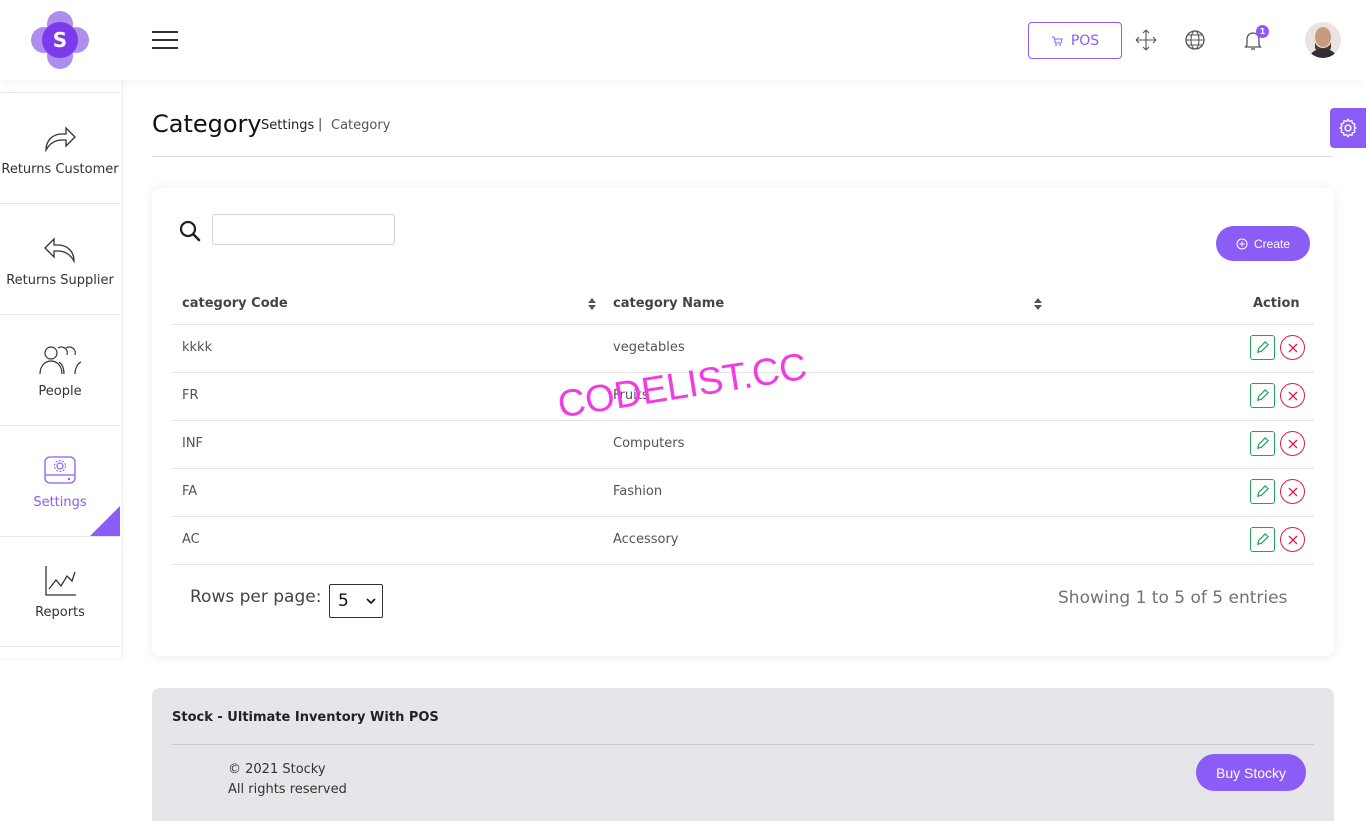 This screenshot has height=821, width=1366. What do you see at coordinates (1272, 243) in the screenshot?
I see `create-label: Create` at bounding box center [1272, 243].